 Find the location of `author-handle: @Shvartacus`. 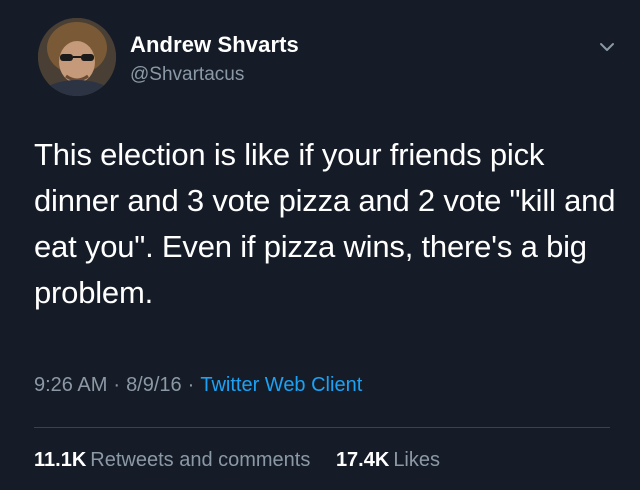

author-handle: @Shvartacus is located at coordinates (187, 75).